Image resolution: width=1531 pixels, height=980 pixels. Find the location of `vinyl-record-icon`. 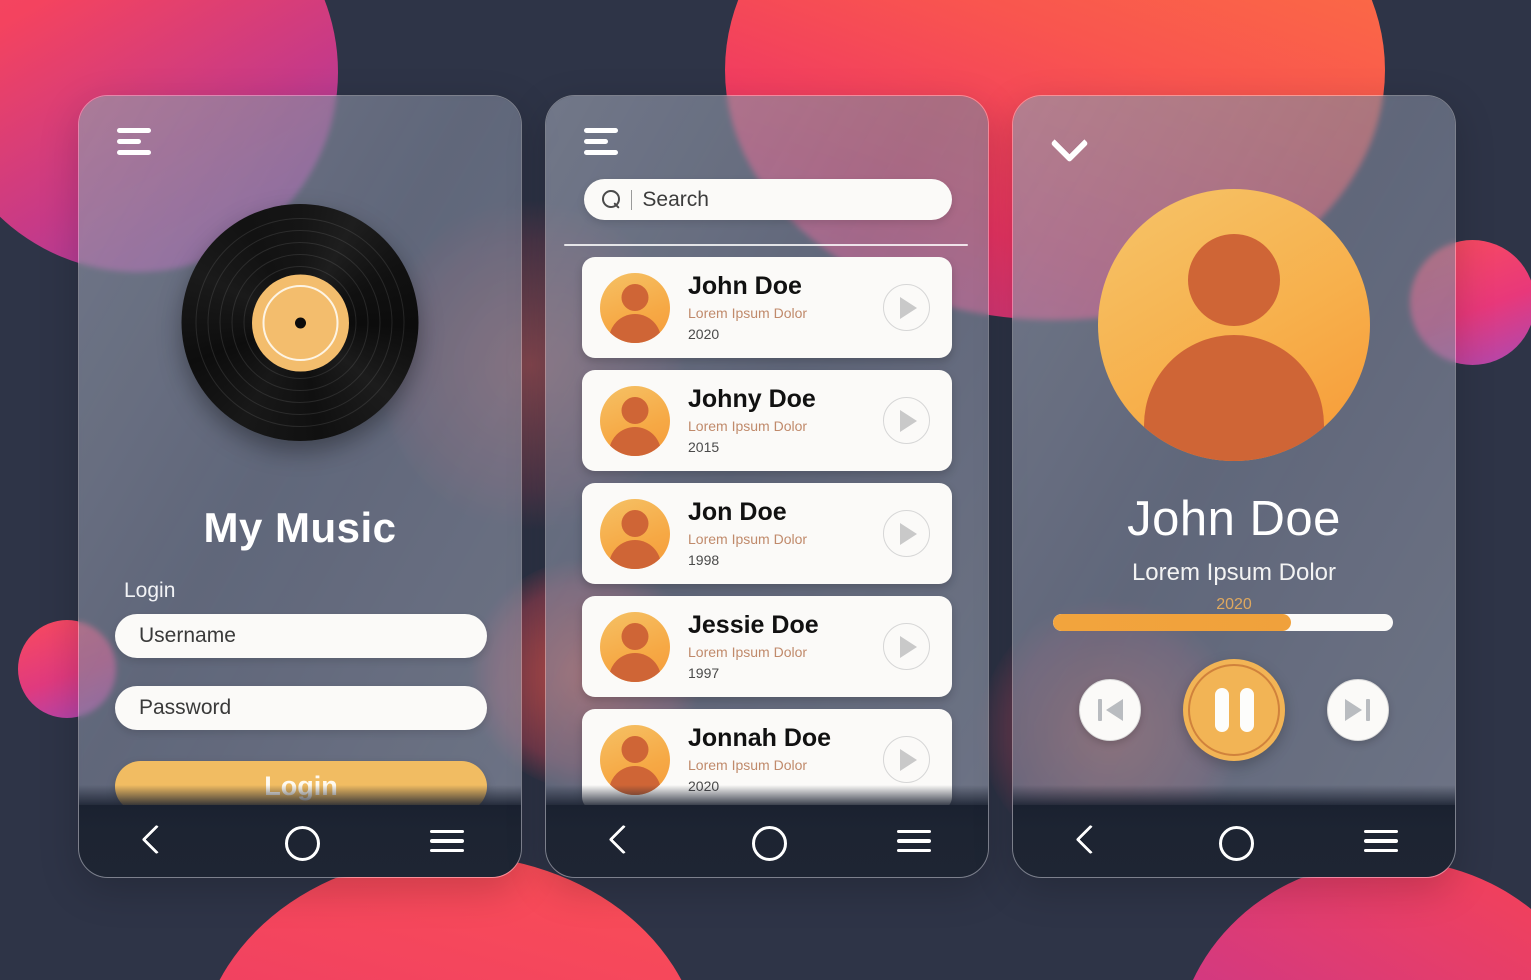

vinyl-record-icon is located at coordinates (300, 322).